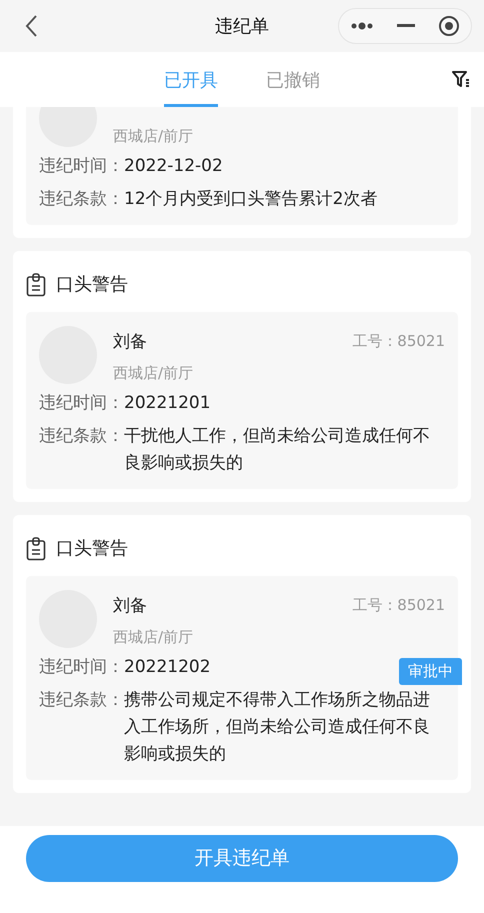 The image size is (484, 913). I want to click on violation-clause: 干扰他人工作，但尚未给公司造成任何不良影响或损失的, so click(277, 450).